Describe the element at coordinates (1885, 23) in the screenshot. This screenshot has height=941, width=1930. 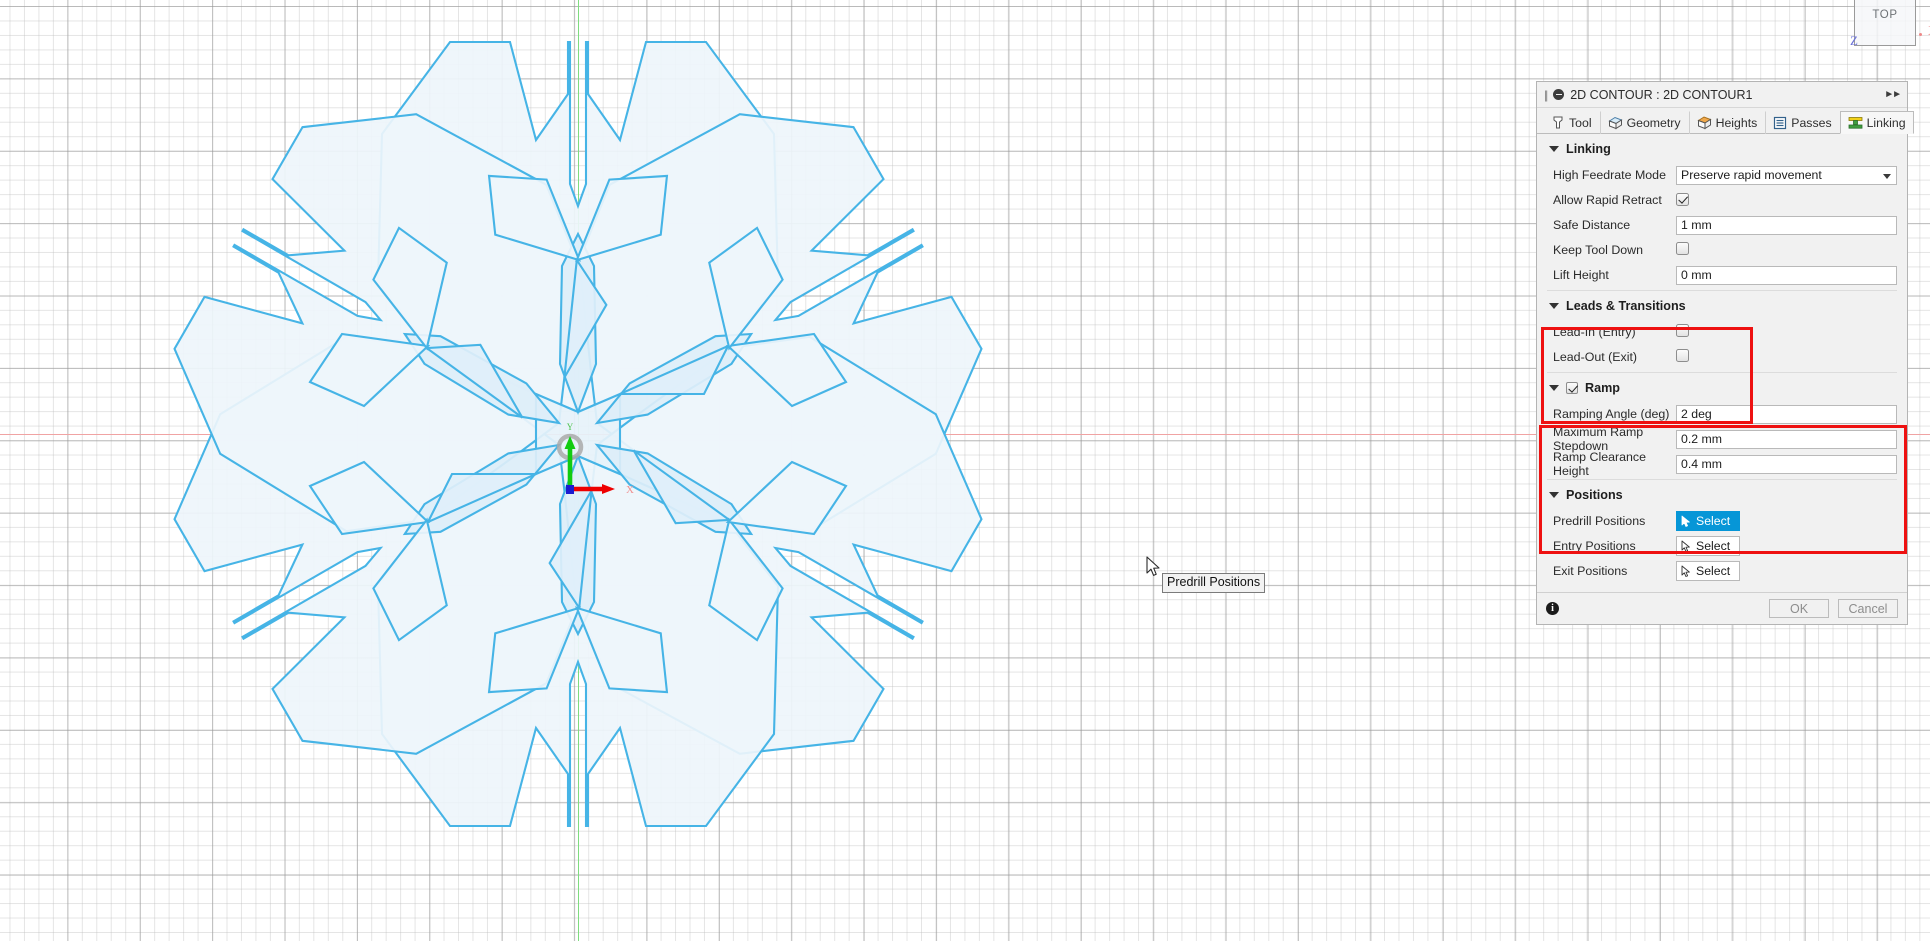
I see `view-cube: TOP` at that location.